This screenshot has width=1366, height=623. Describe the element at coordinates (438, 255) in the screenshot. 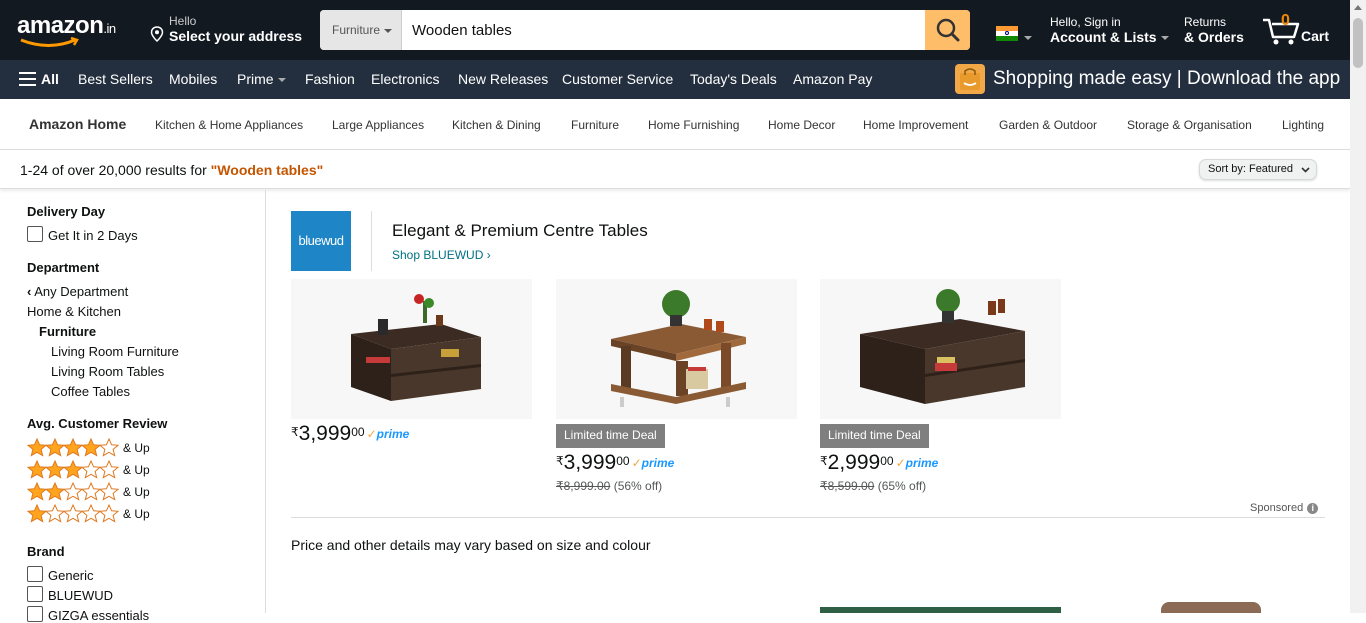

I see `shop-brand-label: Shop BLUEWUD` at that location.